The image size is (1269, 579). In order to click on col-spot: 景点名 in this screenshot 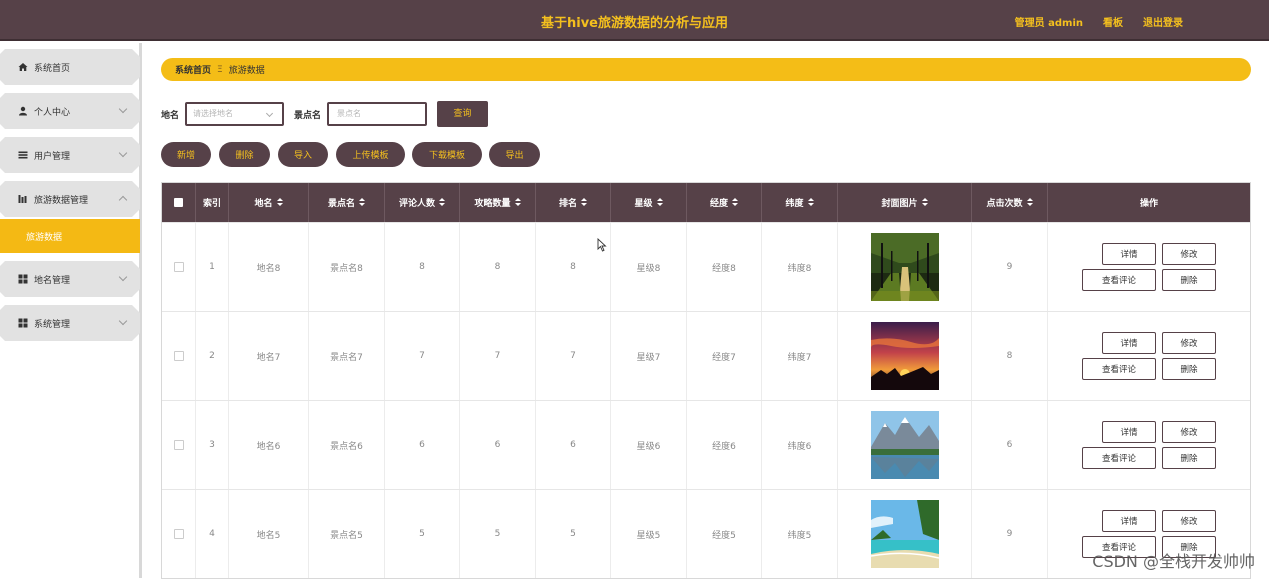, I will do `click(347, 202)`.